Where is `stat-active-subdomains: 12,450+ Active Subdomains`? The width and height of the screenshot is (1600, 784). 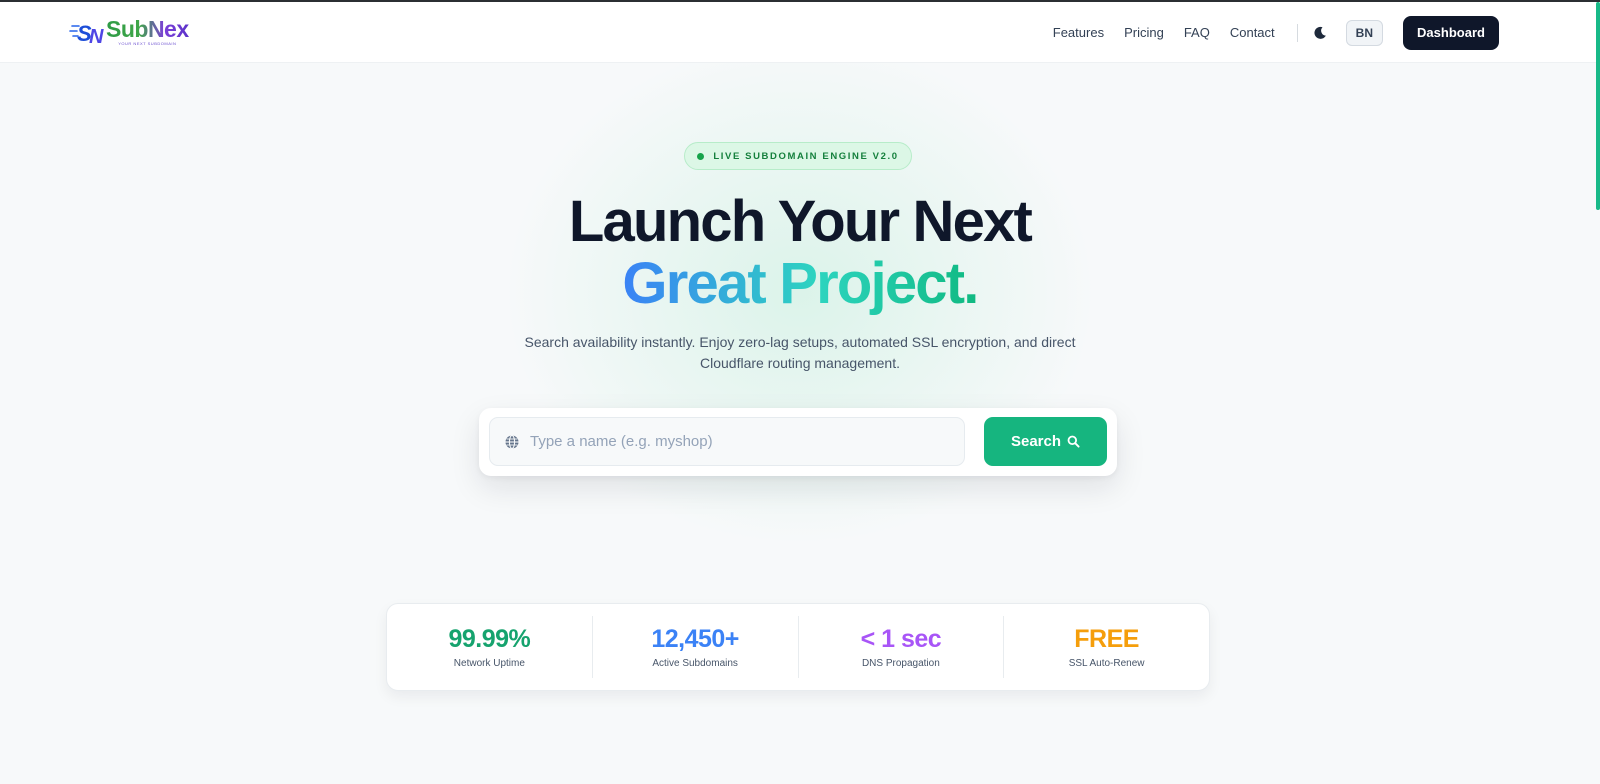
stat-active-subdomains: 12,450+ Active Subdomains is located at coordinates (696, 647).